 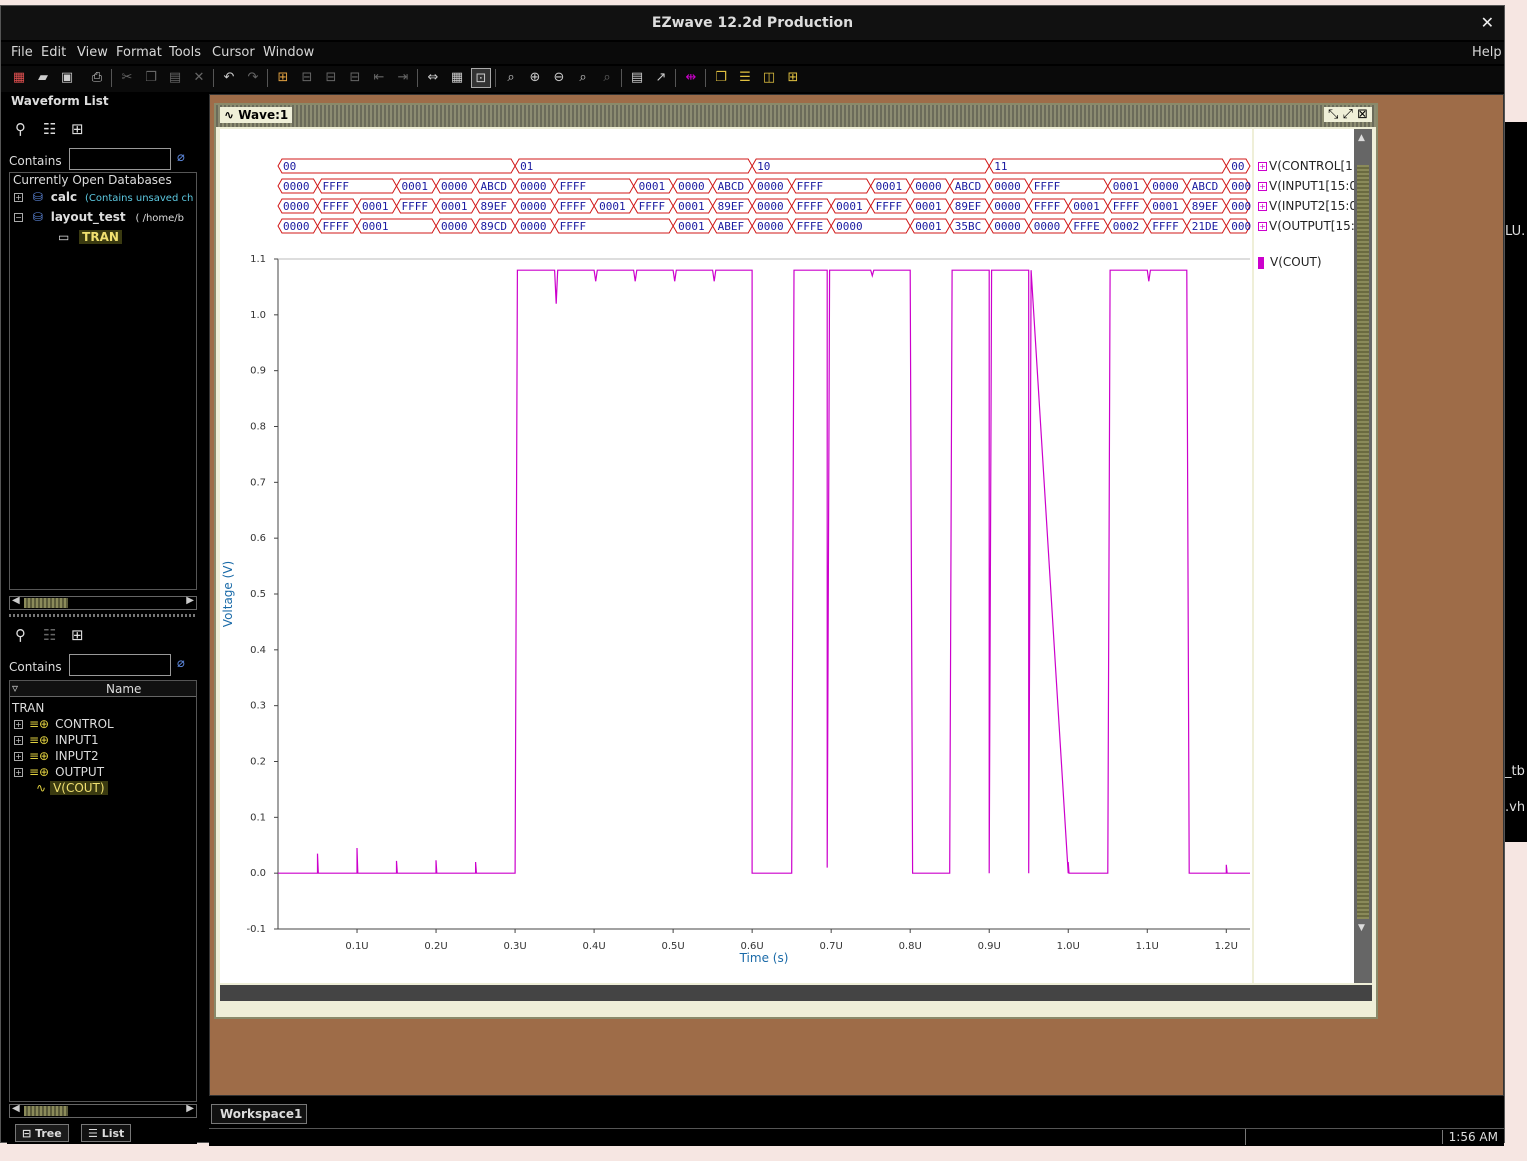 I want to click on tran-folder-row: ▭ TRAN, so click(x=90, y=238).